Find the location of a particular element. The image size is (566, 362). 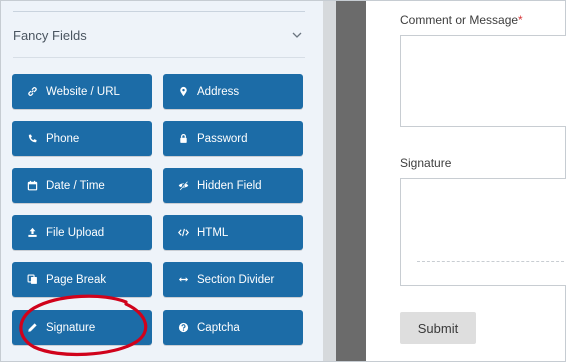

section-divider-button: Section Divider is located at coordinates (233, 279).